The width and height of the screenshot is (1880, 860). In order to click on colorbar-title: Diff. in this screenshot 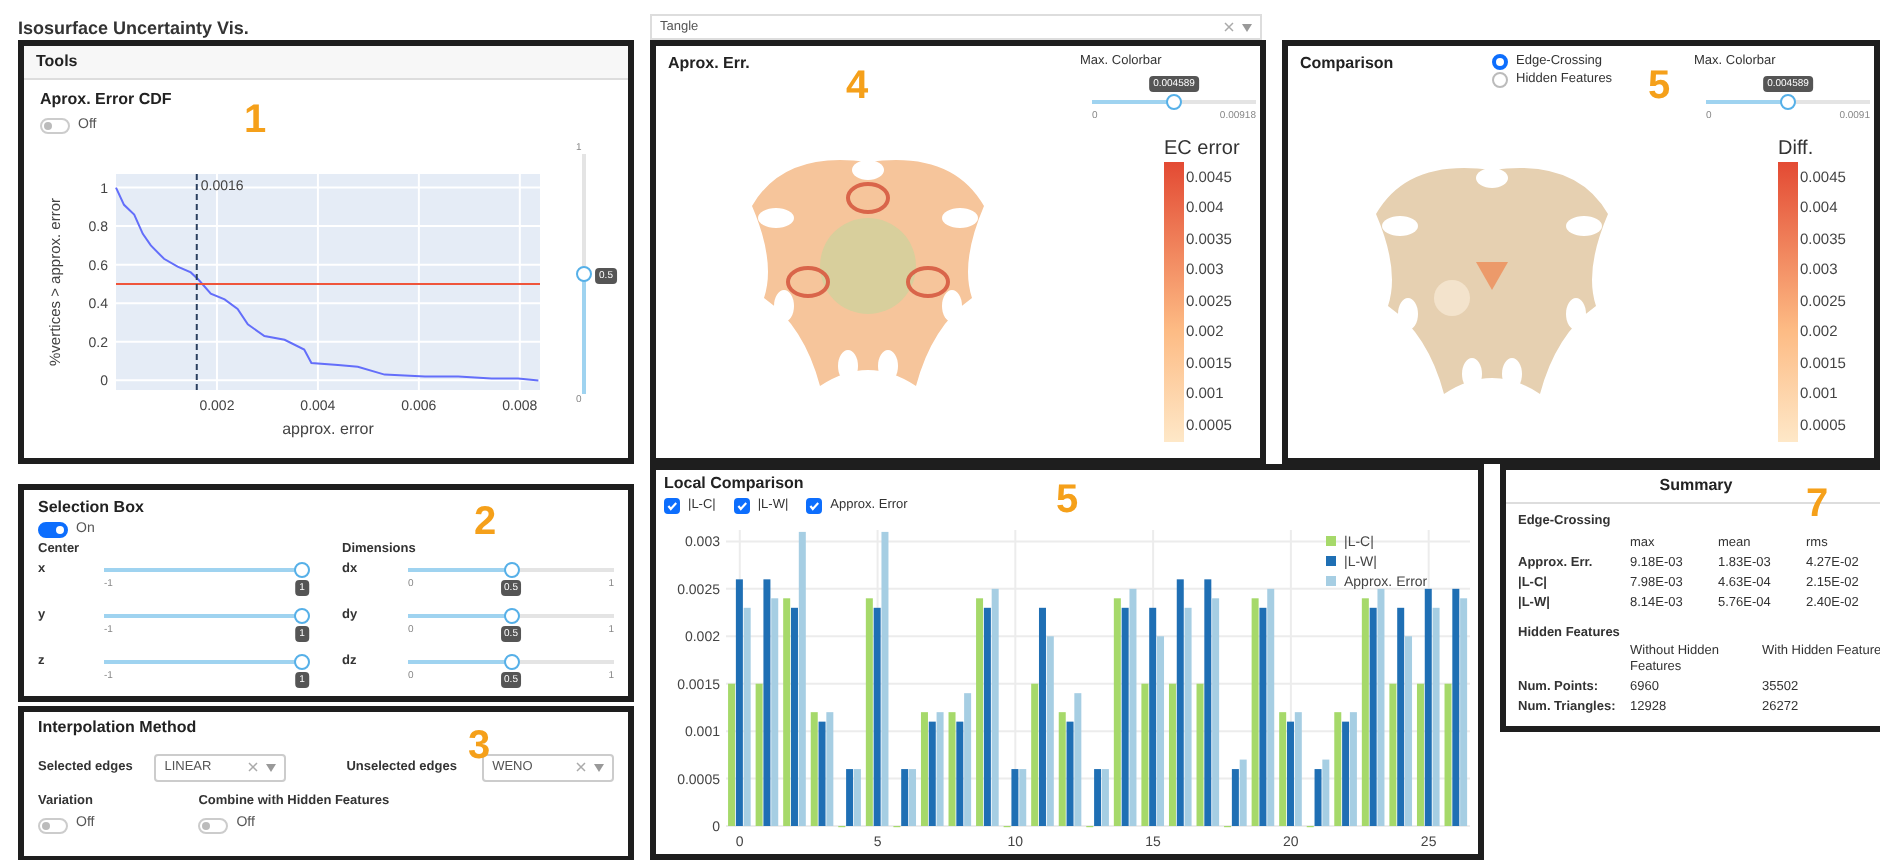, I will do `click(1797, 149)`.